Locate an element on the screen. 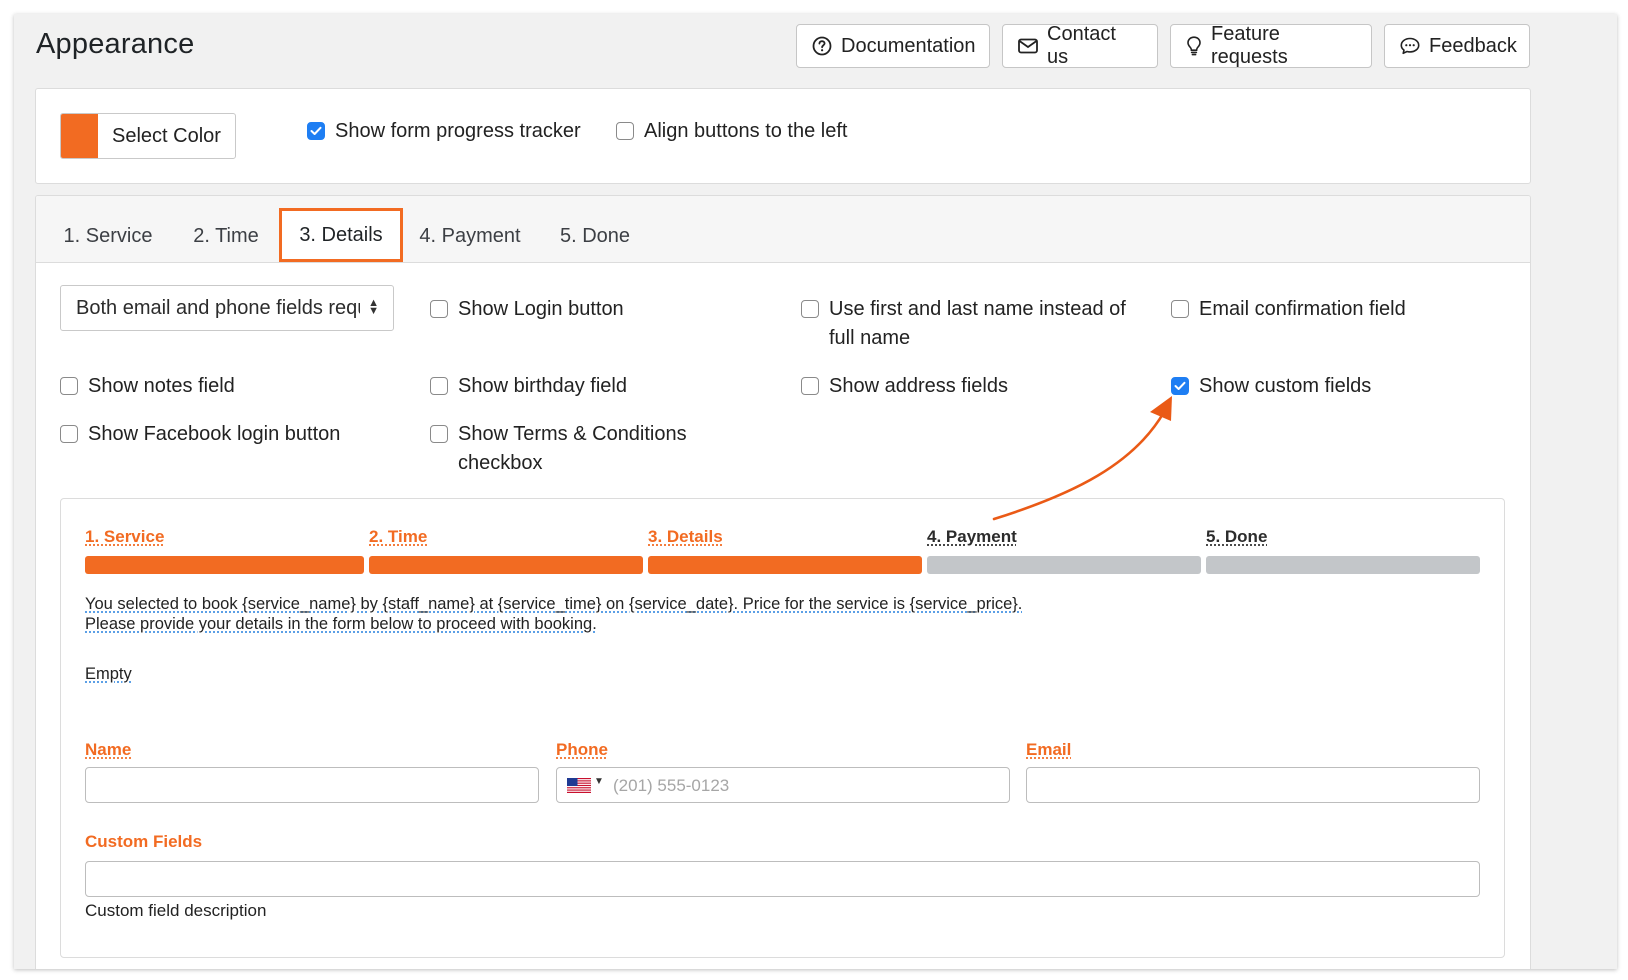 The height and width of the screenshot is (980, 1628). envelope-icon is located at coordinates (1028, 46).